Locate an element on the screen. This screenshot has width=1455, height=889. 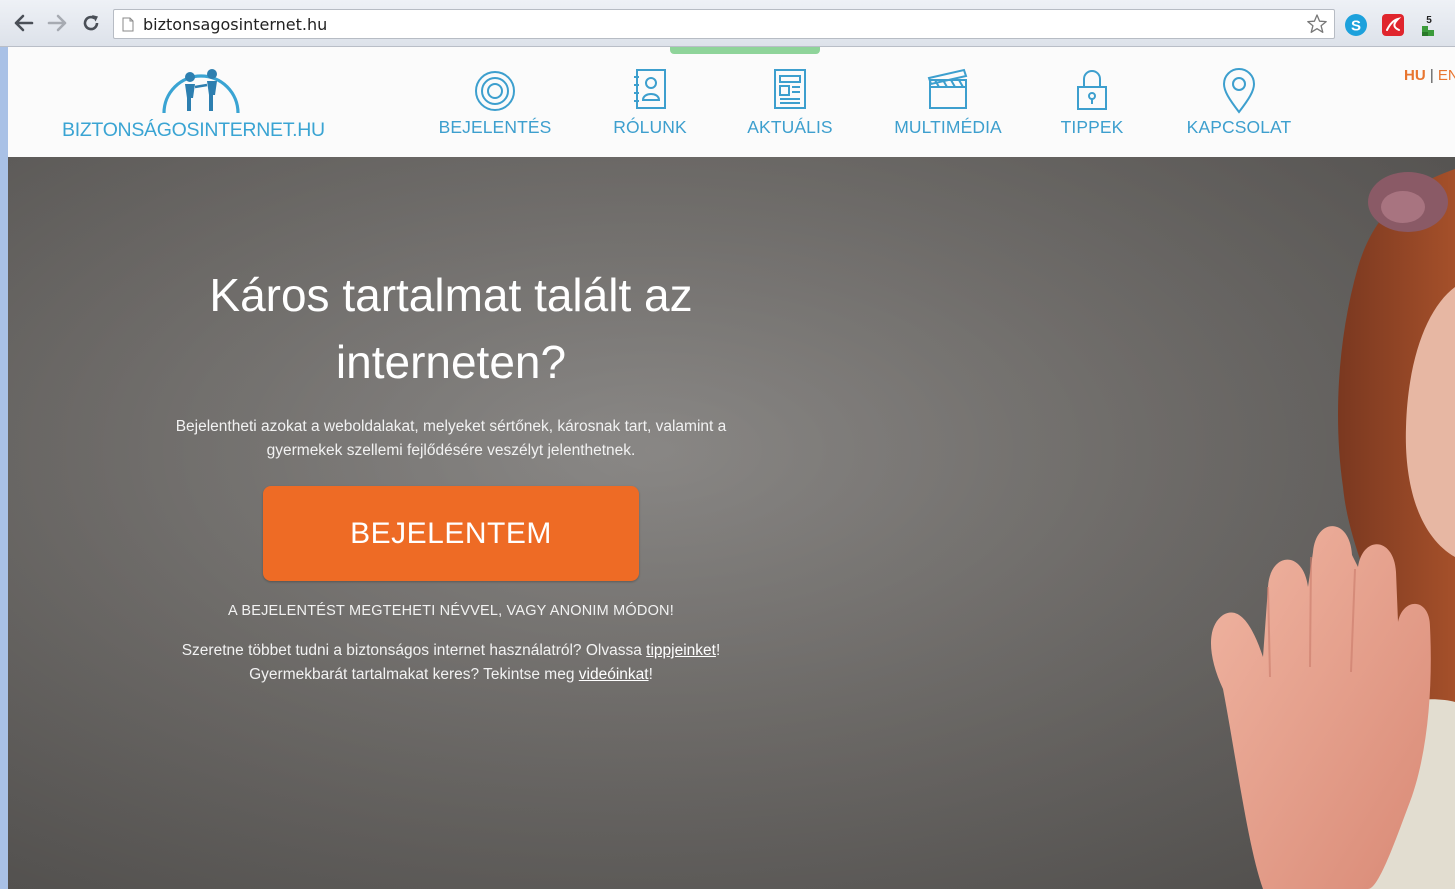
hero-headline: Káros tartalmat talált az interneten? is located at coordinates (451, 328).